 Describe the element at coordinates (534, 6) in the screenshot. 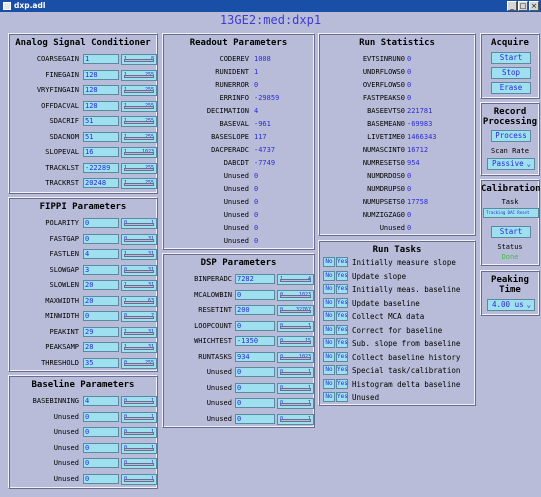

I see `close-button: ×` at that location.